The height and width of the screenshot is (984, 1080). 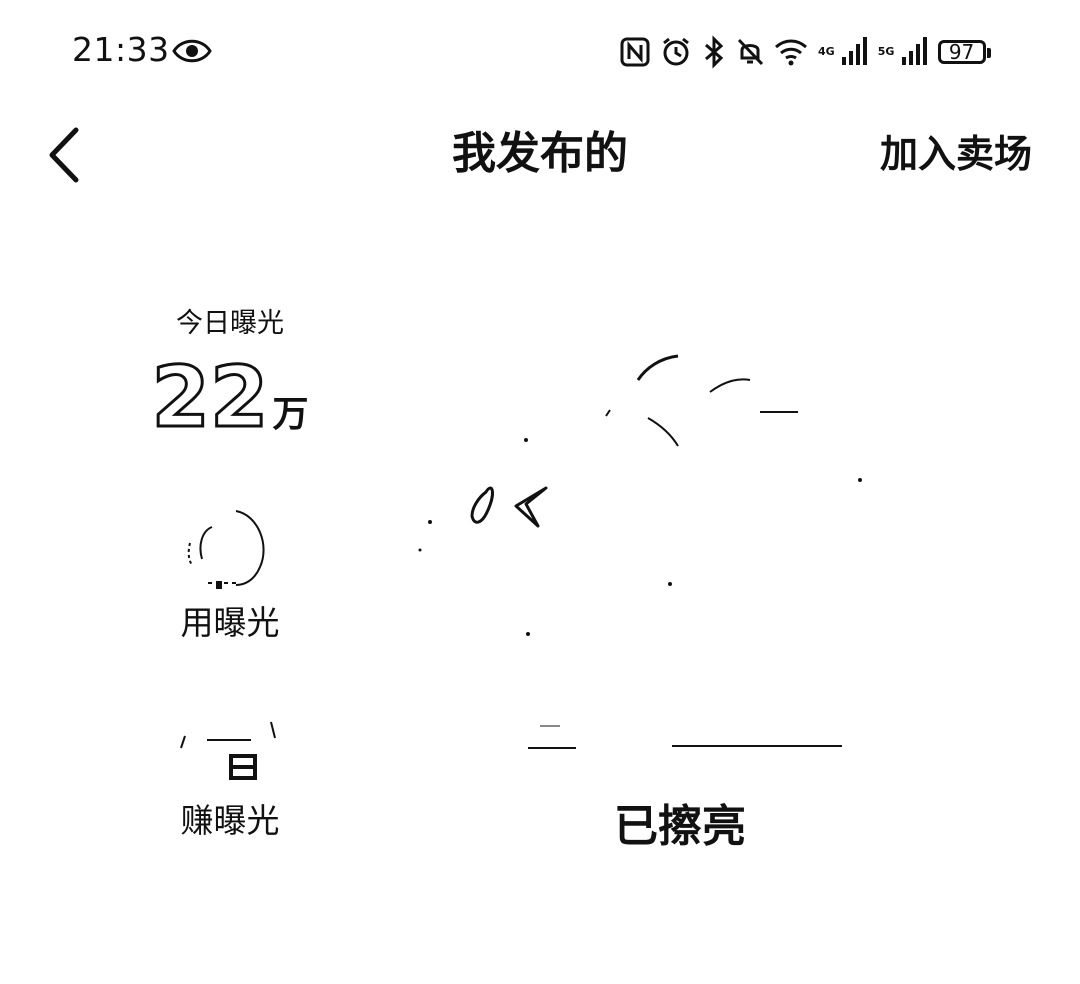 What do you see at coordinates (230, 821) in the screenshot?
I see `earn-exposure-label: 赚曝光` at bounding box center [230, 821].